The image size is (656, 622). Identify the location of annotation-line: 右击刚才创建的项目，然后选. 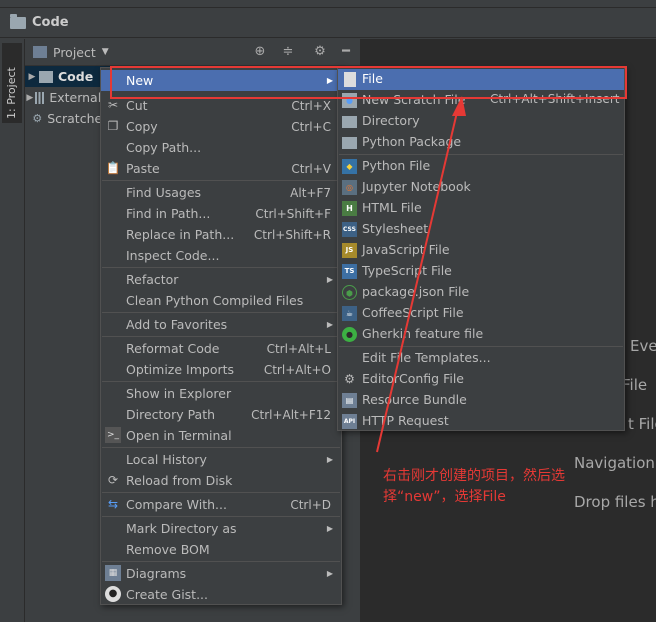
(474, 476).